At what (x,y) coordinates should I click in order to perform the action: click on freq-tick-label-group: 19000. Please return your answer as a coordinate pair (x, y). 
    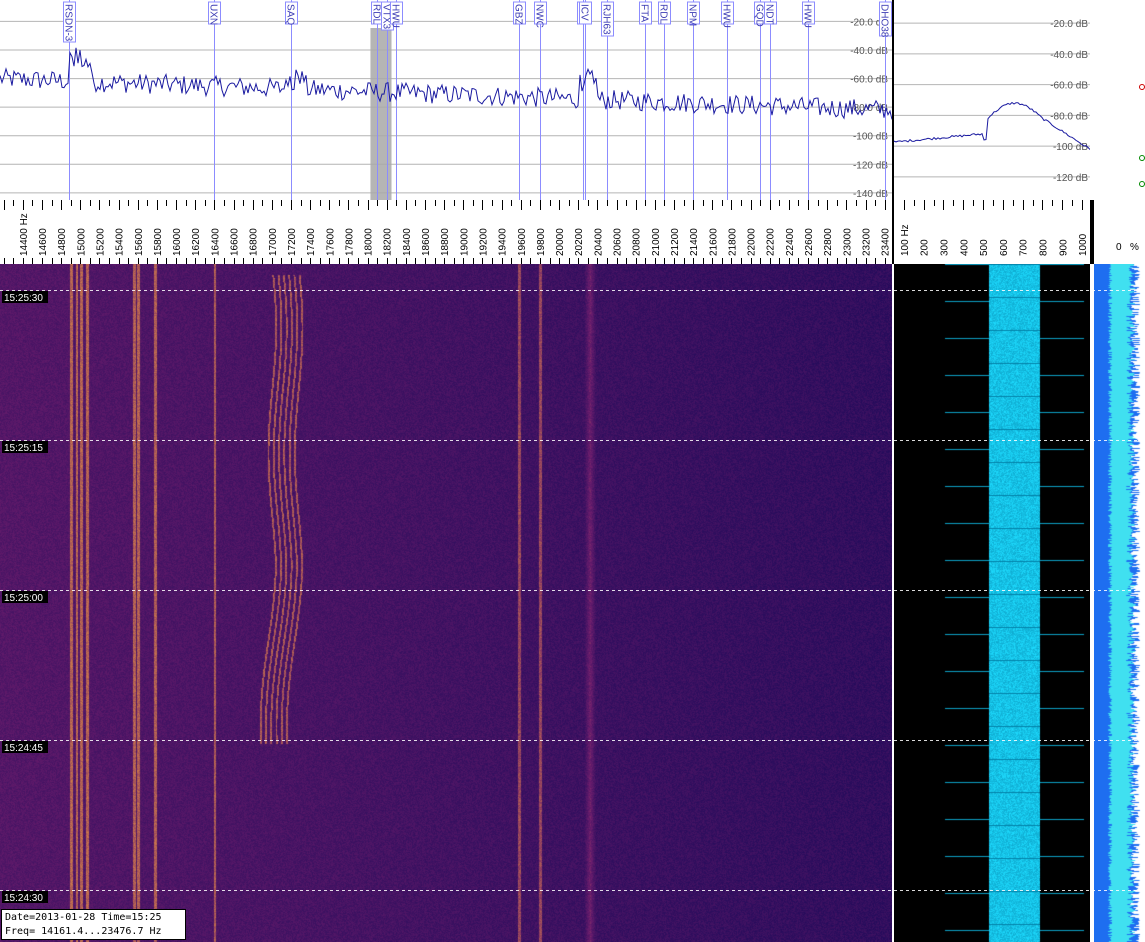
    Looking at the image, I should click on (464, 242).